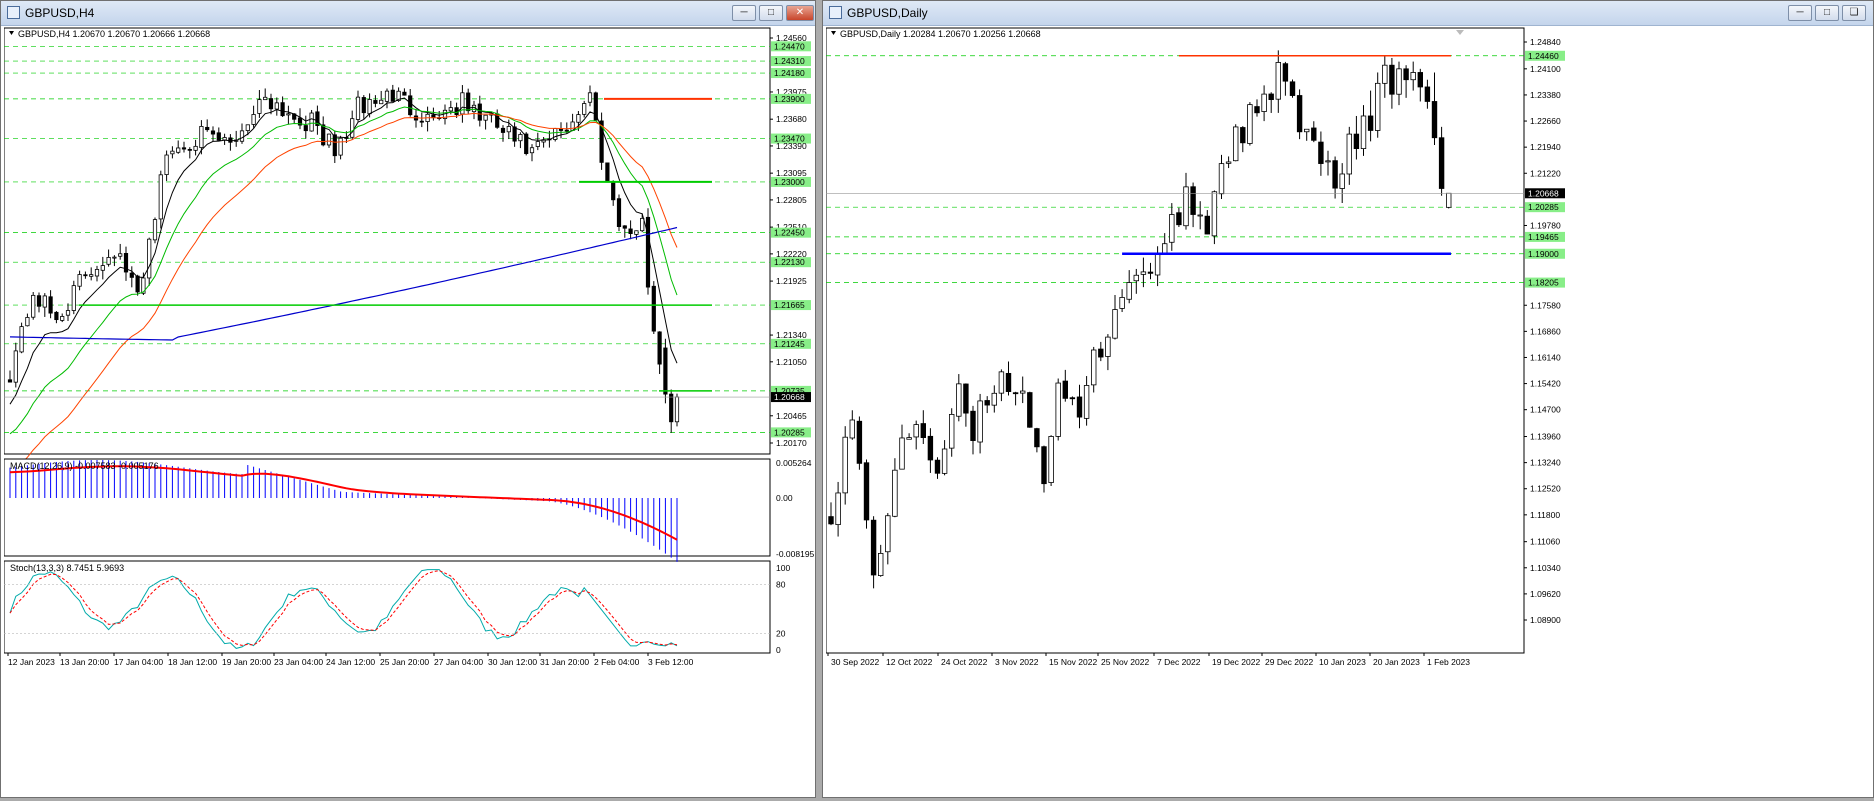 This screenshot has width=1874, height=801. I want to click on close-button: ✕, so click(800, 13).